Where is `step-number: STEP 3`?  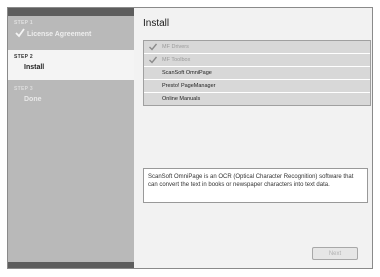
step-number: STEP 3 is located at coordinates (23, 89).